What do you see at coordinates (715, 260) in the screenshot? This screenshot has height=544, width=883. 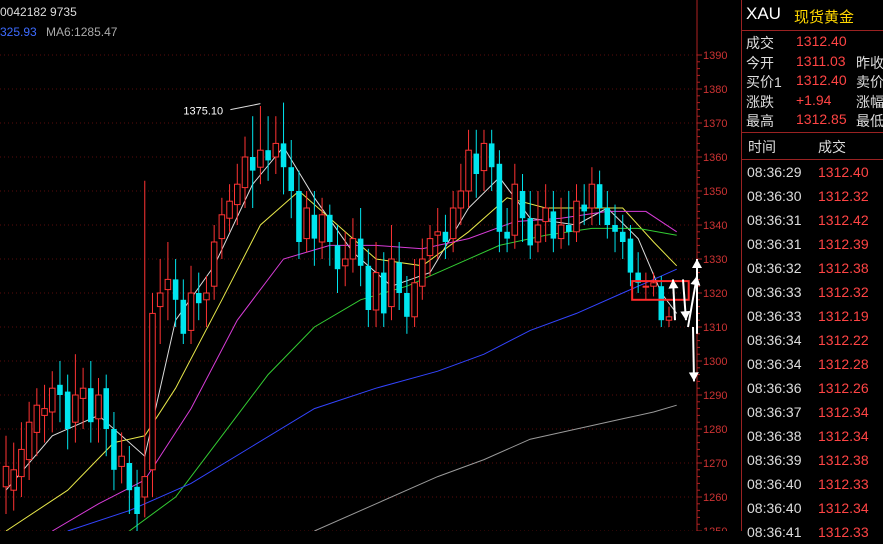 I see `tick-label: 1330` at bounding box center [715, 260].